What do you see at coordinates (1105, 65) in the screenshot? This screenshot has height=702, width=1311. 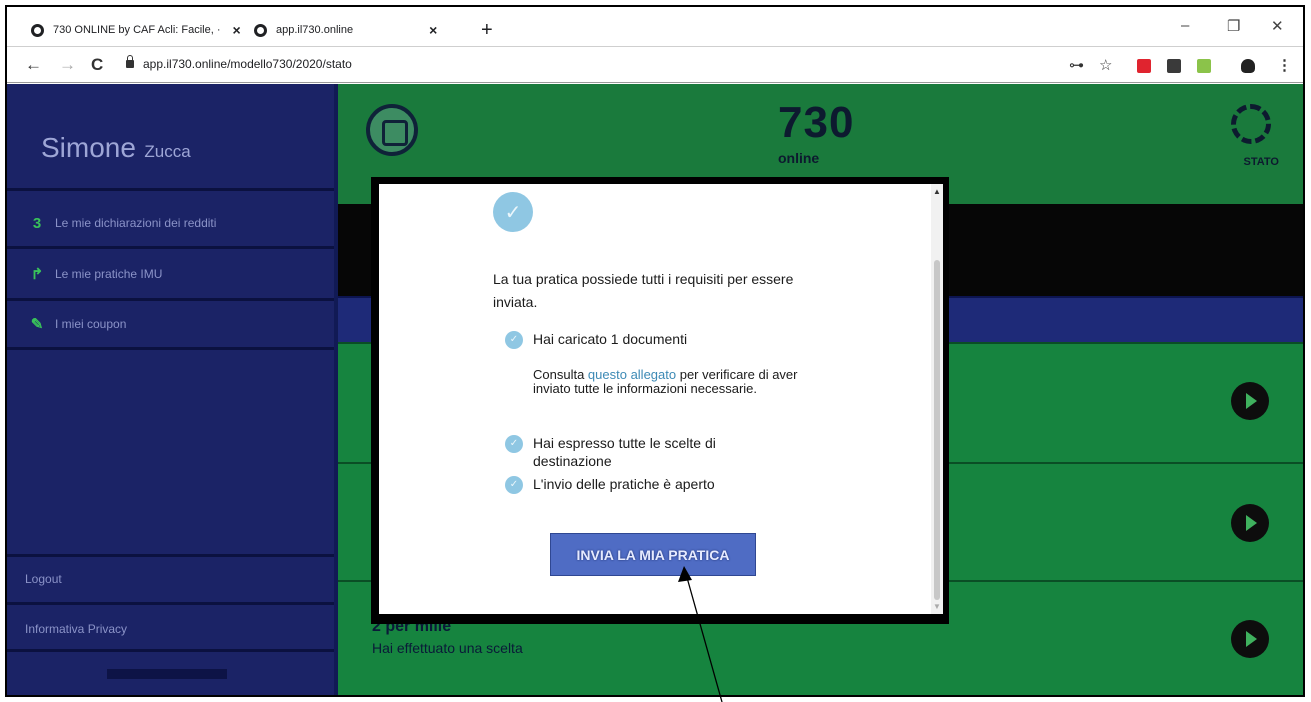 I see `bookmark-star-icon: ☆` at bounding box center [1105, 65].